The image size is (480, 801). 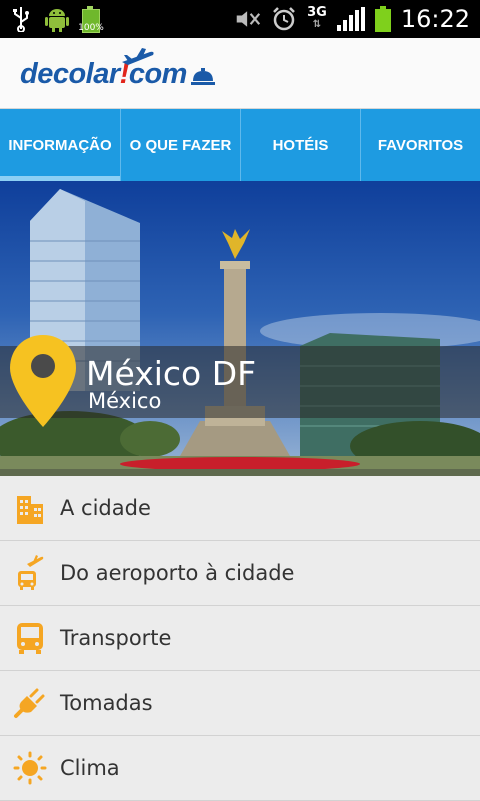 I want to click on clock: 16:22, so click(x=435, y=19).